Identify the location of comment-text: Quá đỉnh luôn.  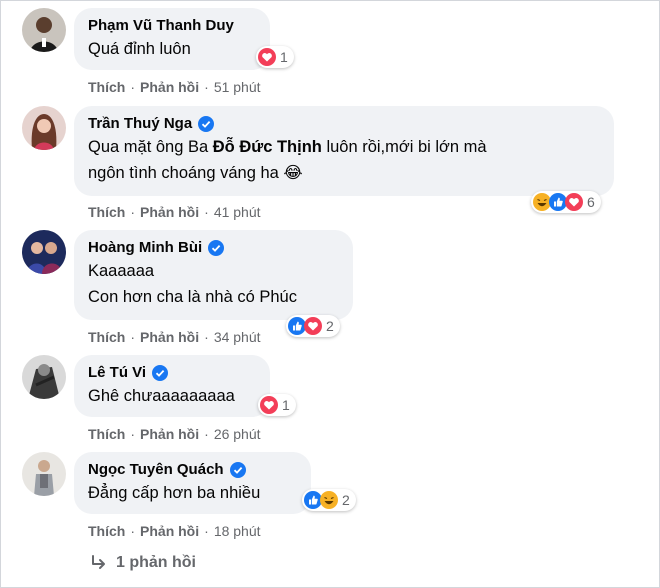
(139, 49).